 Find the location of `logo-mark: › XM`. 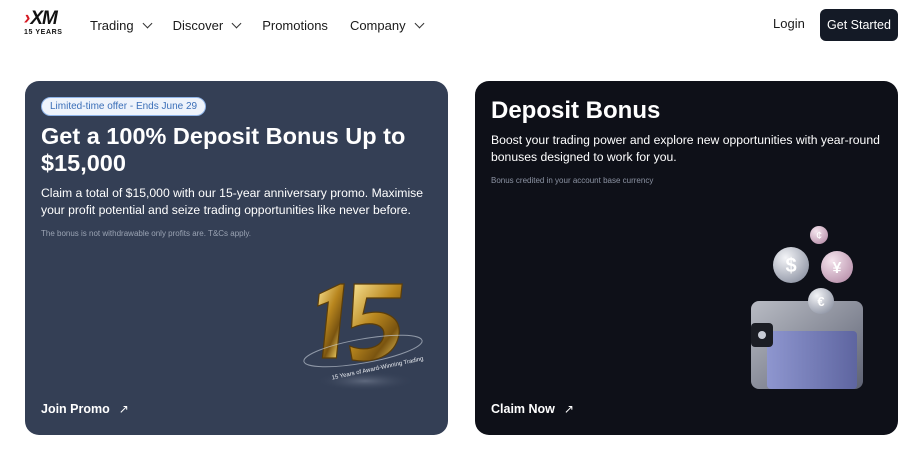

logo-mark: › XM is located at coordinates (45, 18).